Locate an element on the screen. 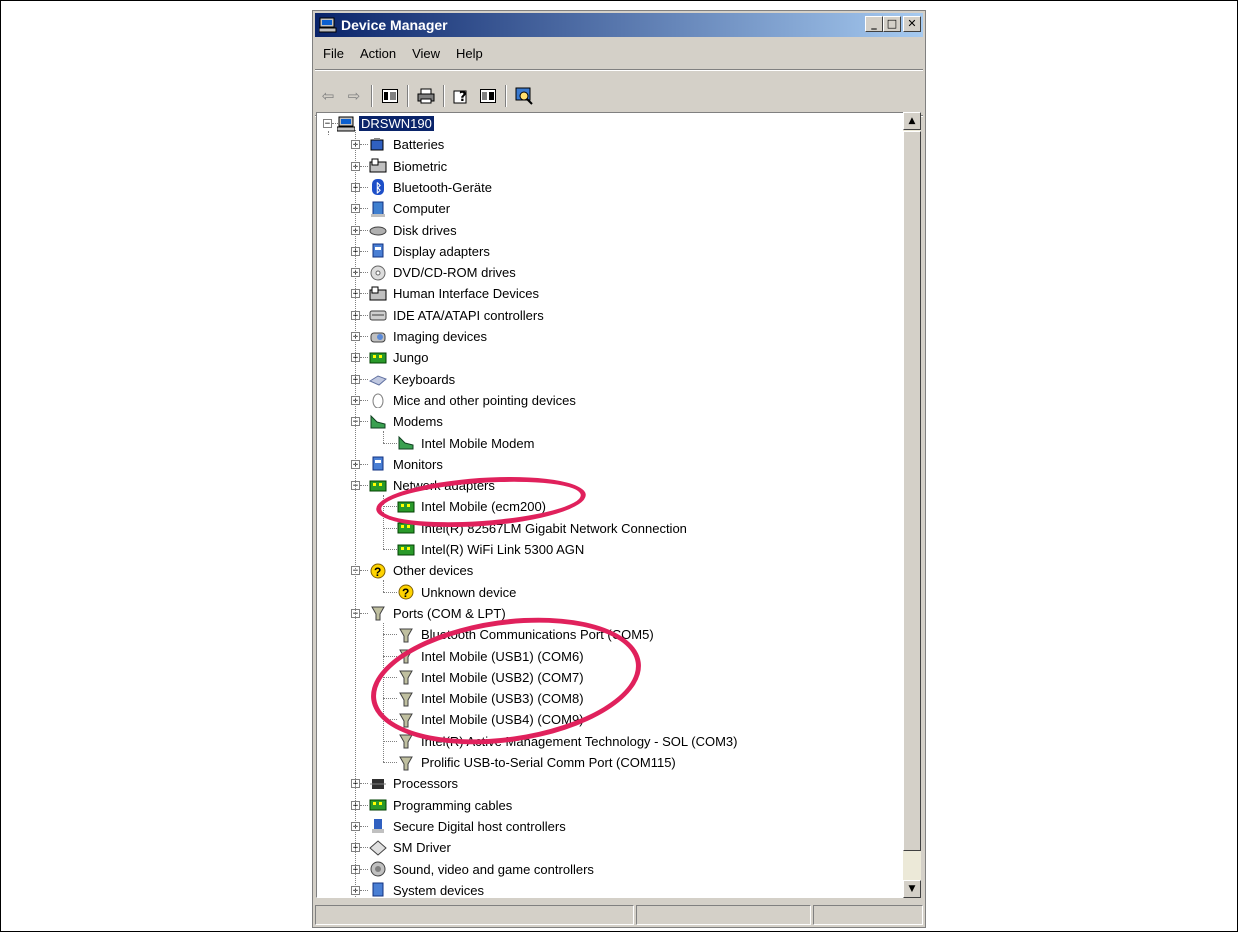 This screenshot has height=932, width=1238. disk-icon is located at coordinates (378, 230).